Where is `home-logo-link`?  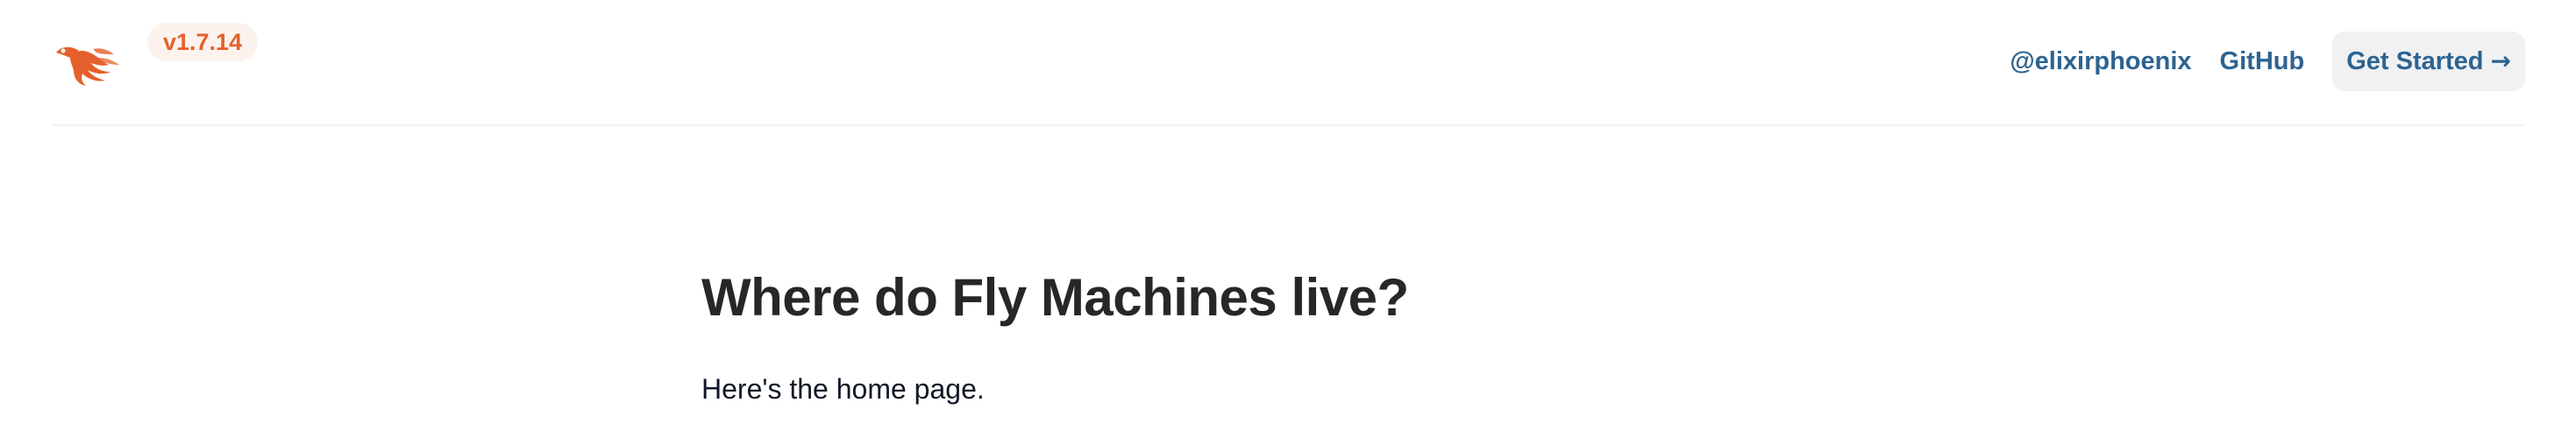 home-logo-link is located at coordinates (87, 60).